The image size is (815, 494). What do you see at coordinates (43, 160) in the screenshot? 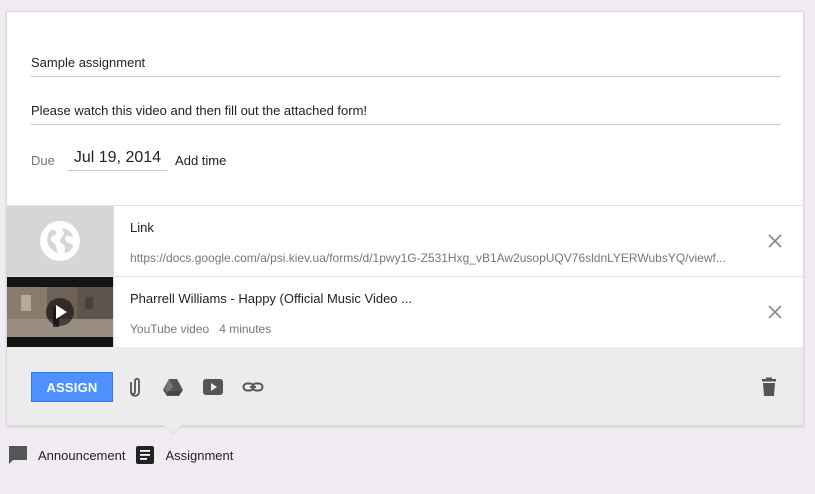
I see `due-label: Due` at bounding box center [43, 160].